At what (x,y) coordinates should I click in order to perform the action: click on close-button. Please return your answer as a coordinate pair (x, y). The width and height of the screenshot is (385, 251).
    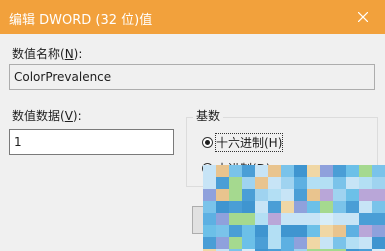
    Looking at the image, I should click on (363, 17).